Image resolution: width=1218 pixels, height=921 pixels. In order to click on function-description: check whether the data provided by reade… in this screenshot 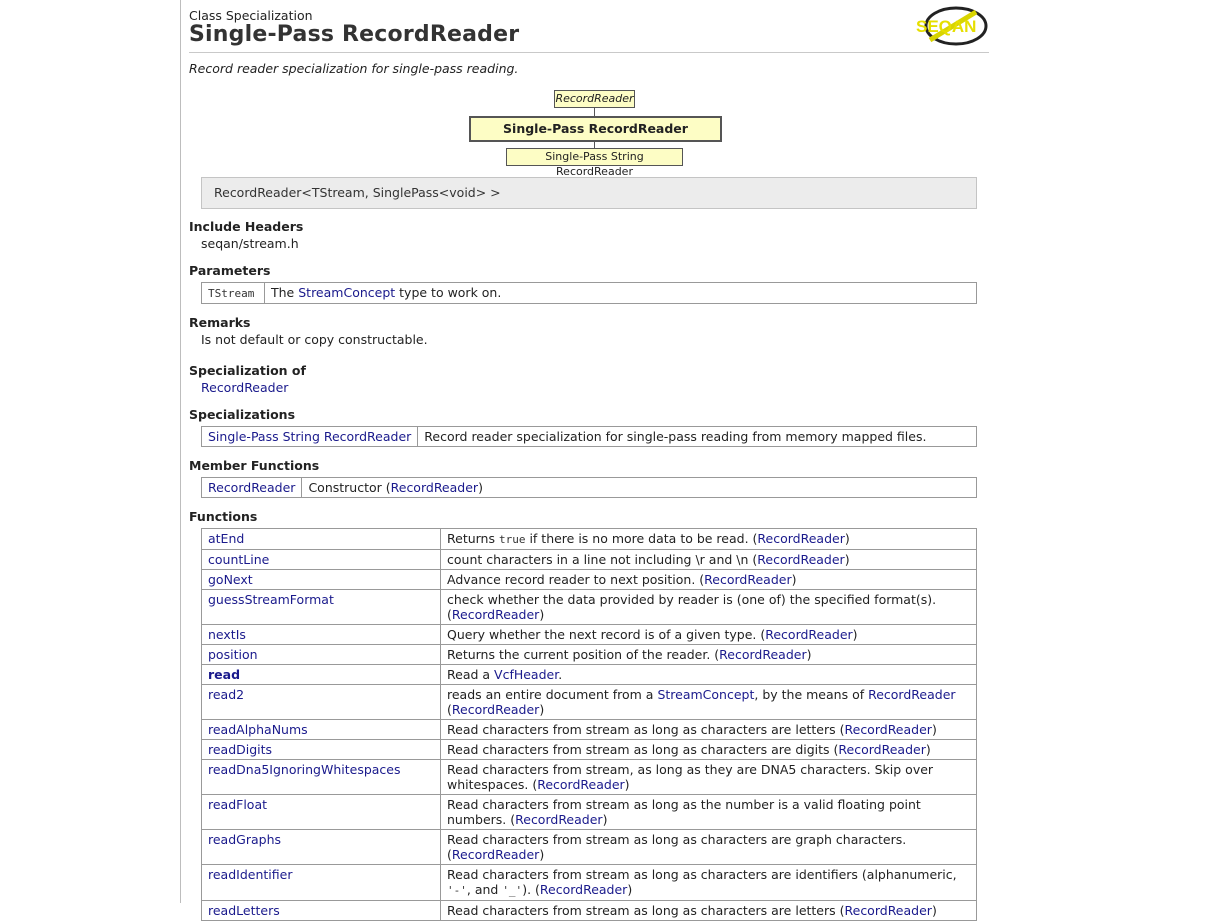, I will do `click(708, 607)`.